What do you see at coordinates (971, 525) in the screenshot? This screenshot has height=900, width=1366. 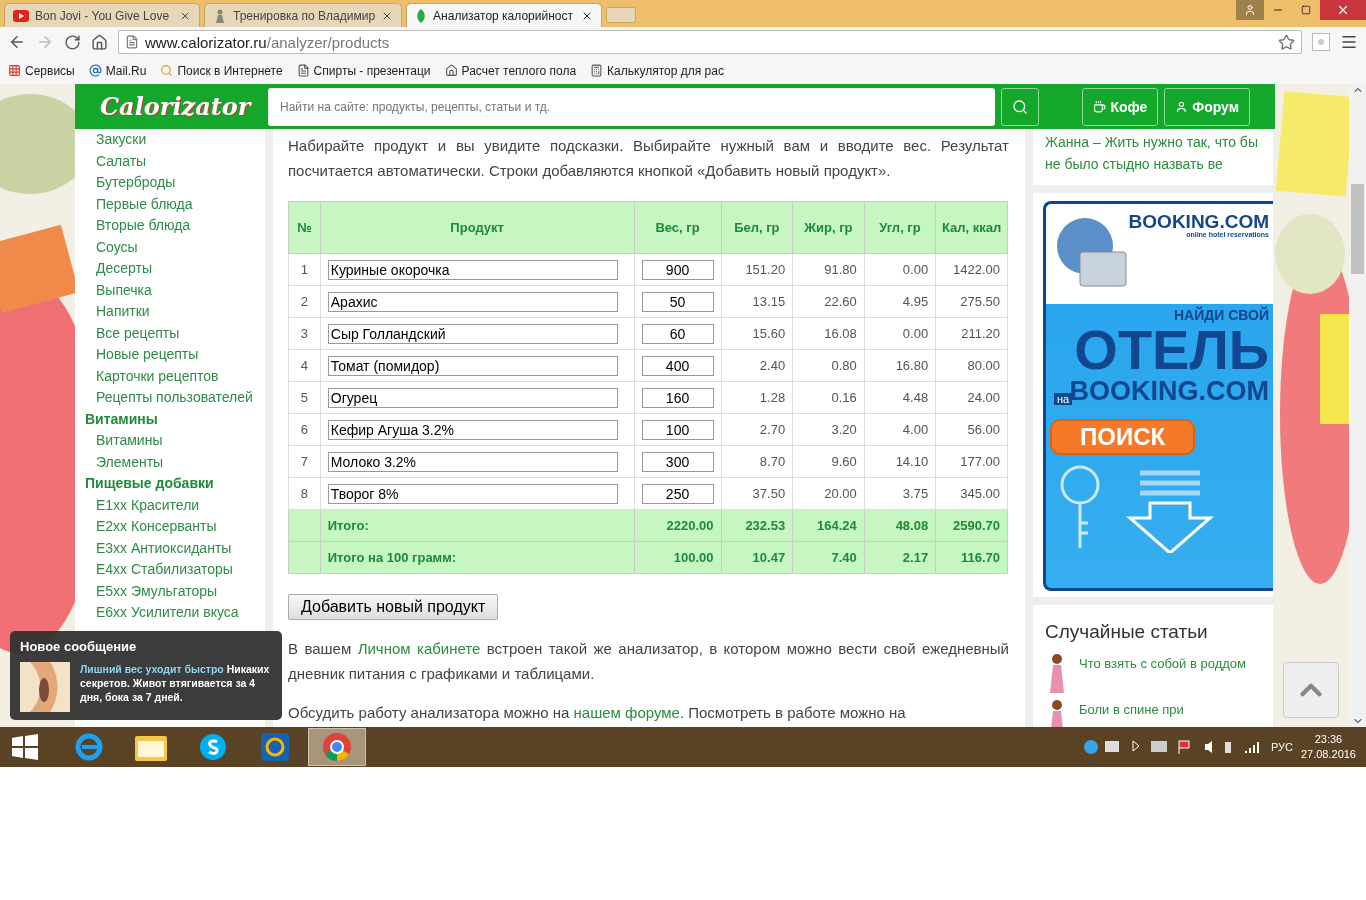 I see `total-cell: 2590.70` at bounding box center [971, 525].